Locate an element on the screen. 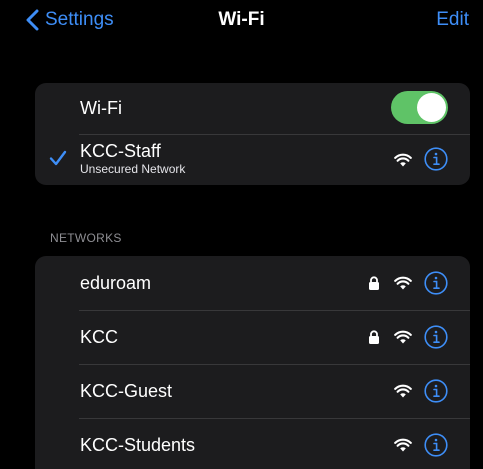 The width and height of the screenshot is (483, 469). network-name: KCC-Students is located at coordinates (138, 444).